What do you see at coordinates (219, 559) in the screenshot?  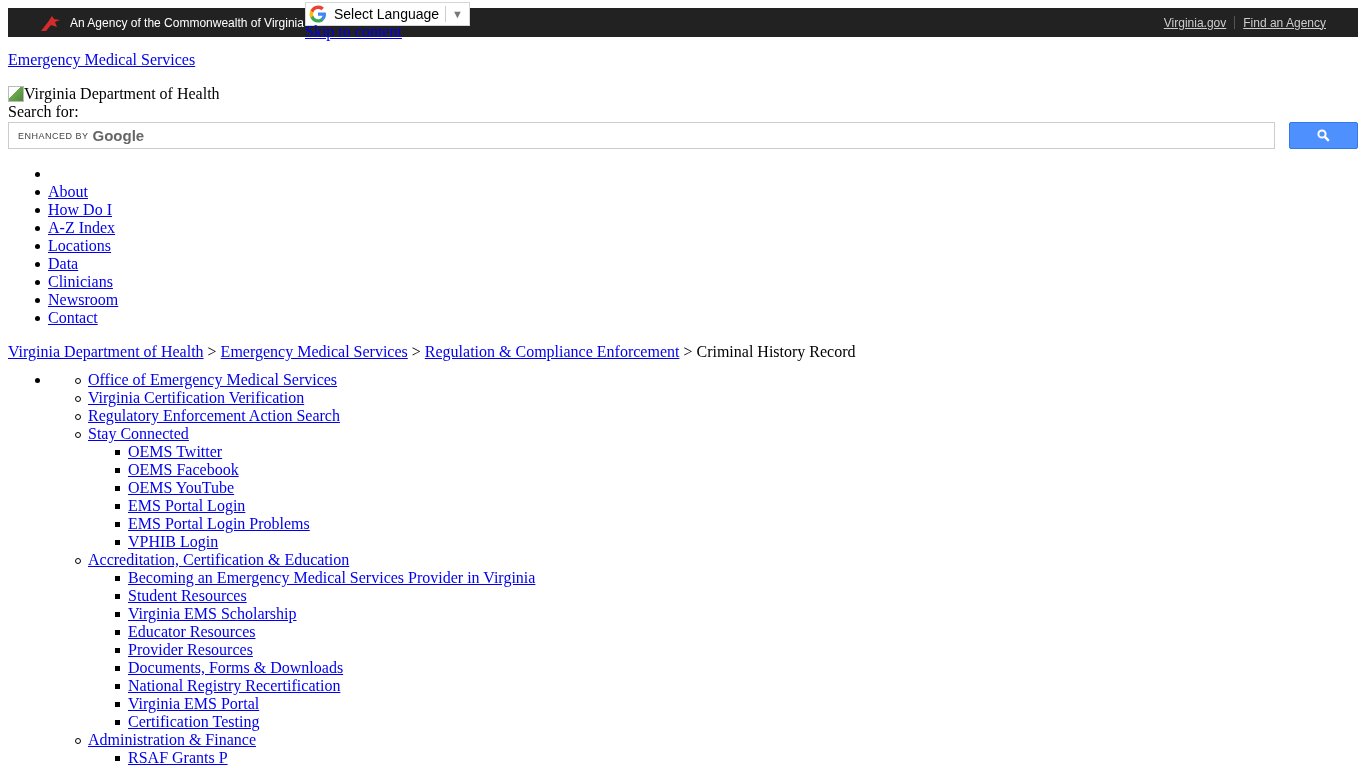 I see `sidebar-link: Accreditation, Certification & Education` at bounding box center [219, 559].